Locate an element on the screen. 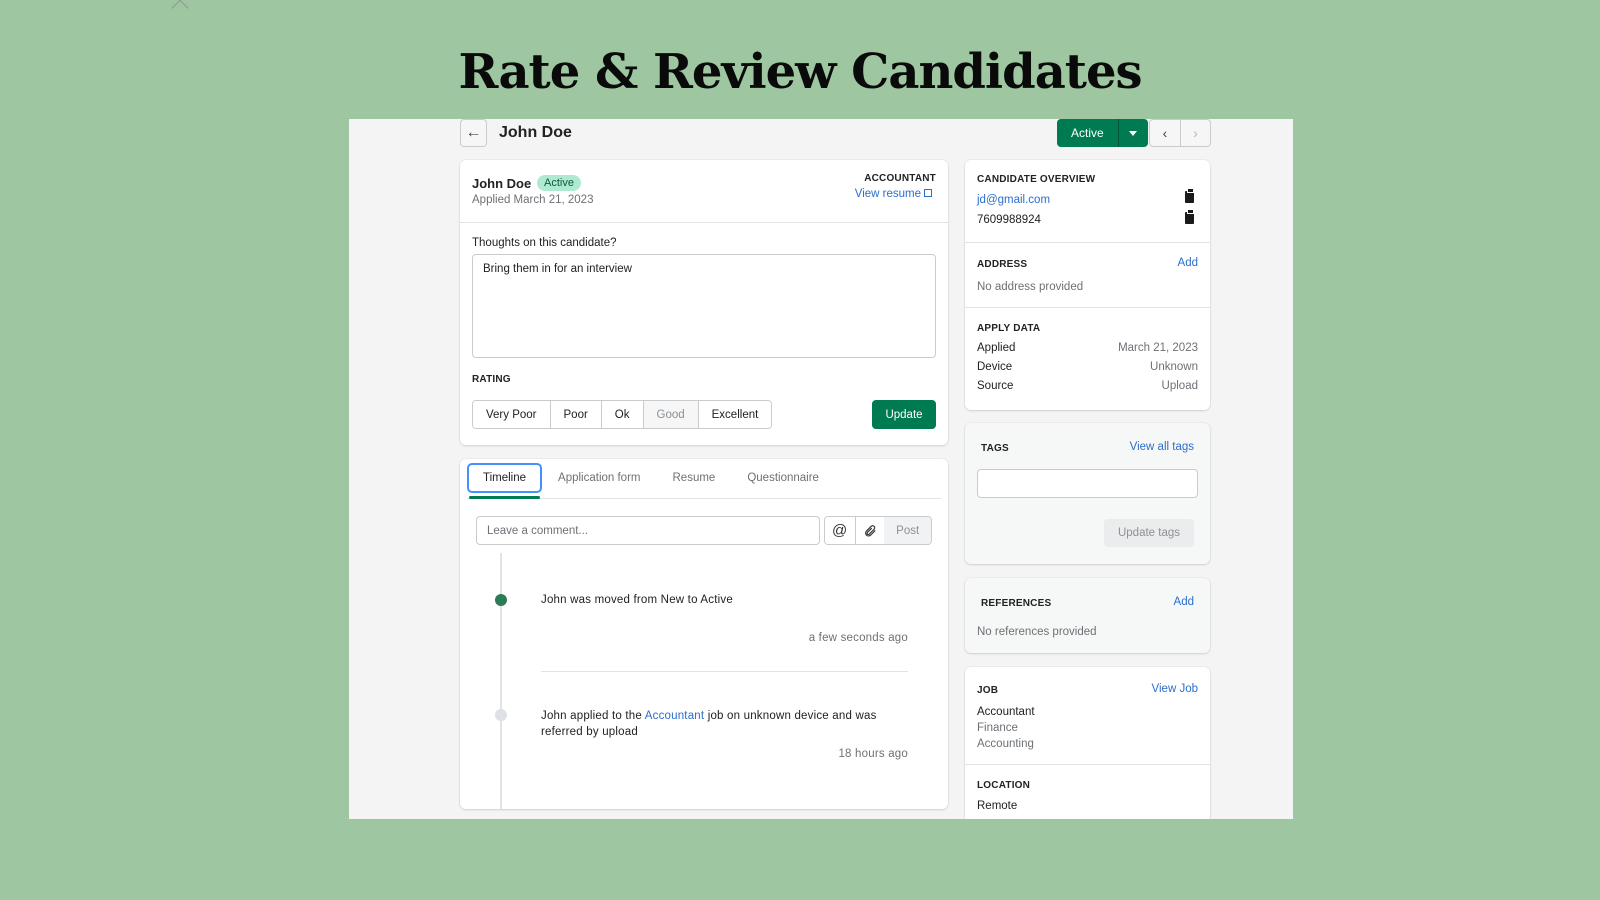 The width and height of the screenshot is (1600, 900). paperclip-icon is located at coordinates (870, 530).